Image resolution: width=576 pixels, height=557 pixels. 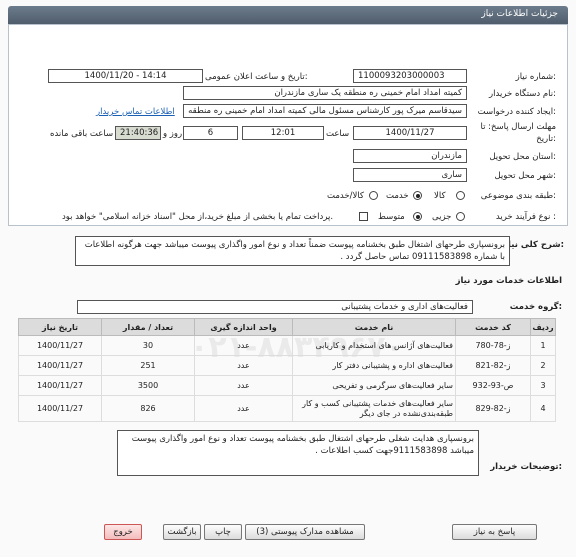 I want to click on city-label: شهر محل تحویل:, so click(x=525, y=176).